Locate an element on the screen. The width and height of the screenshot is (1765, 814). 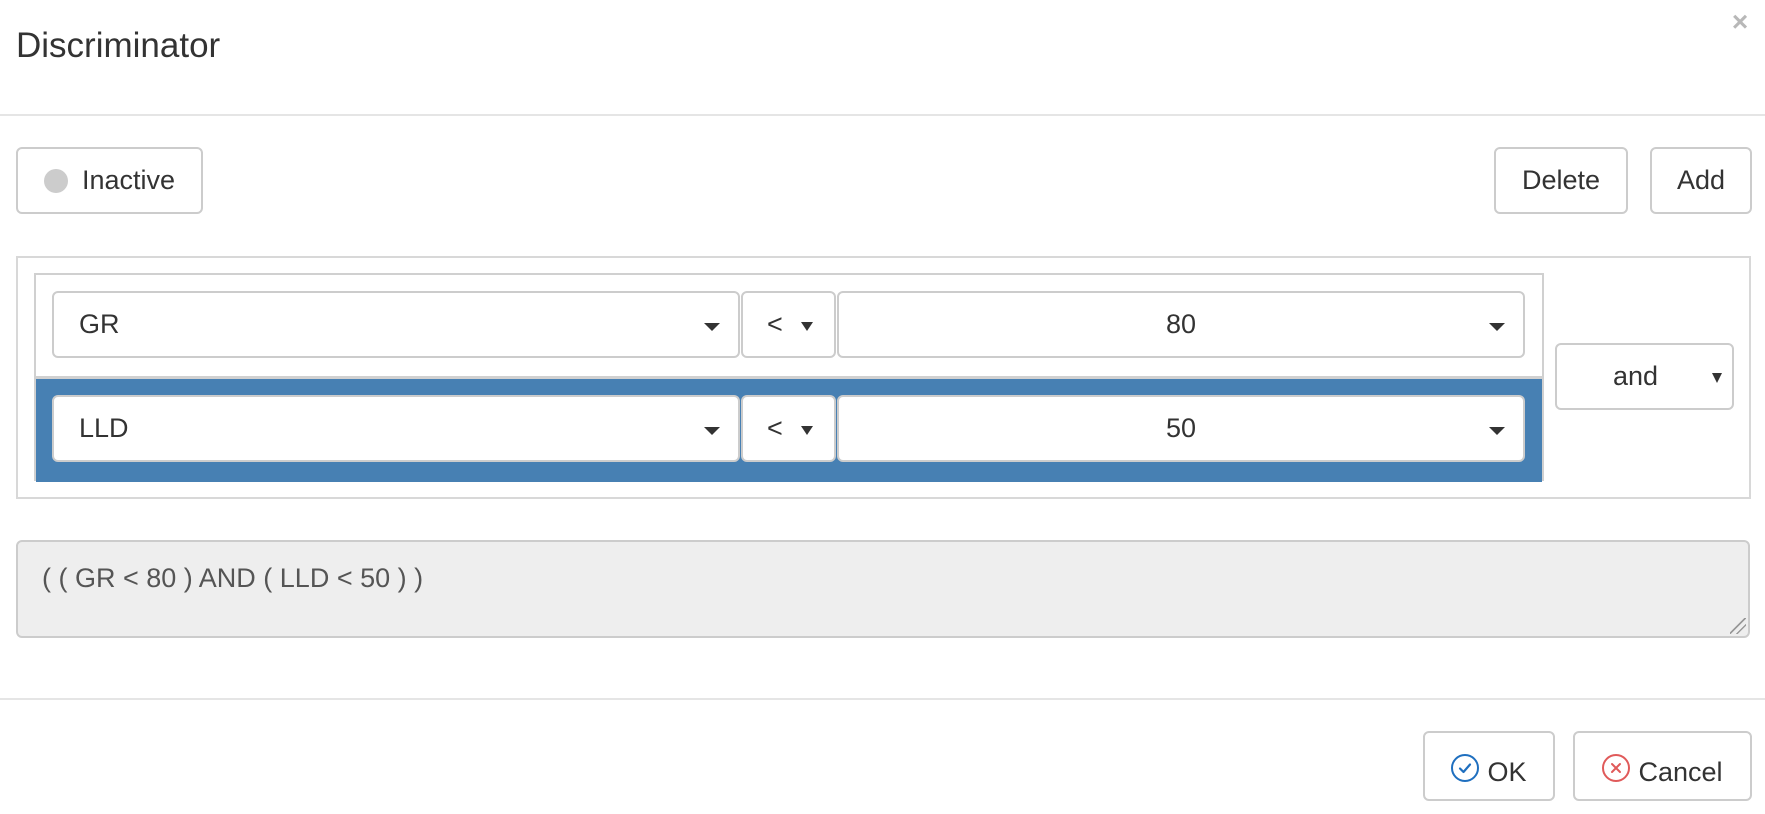
delete-button-label: Delete is located at coordinates (1561, 180).